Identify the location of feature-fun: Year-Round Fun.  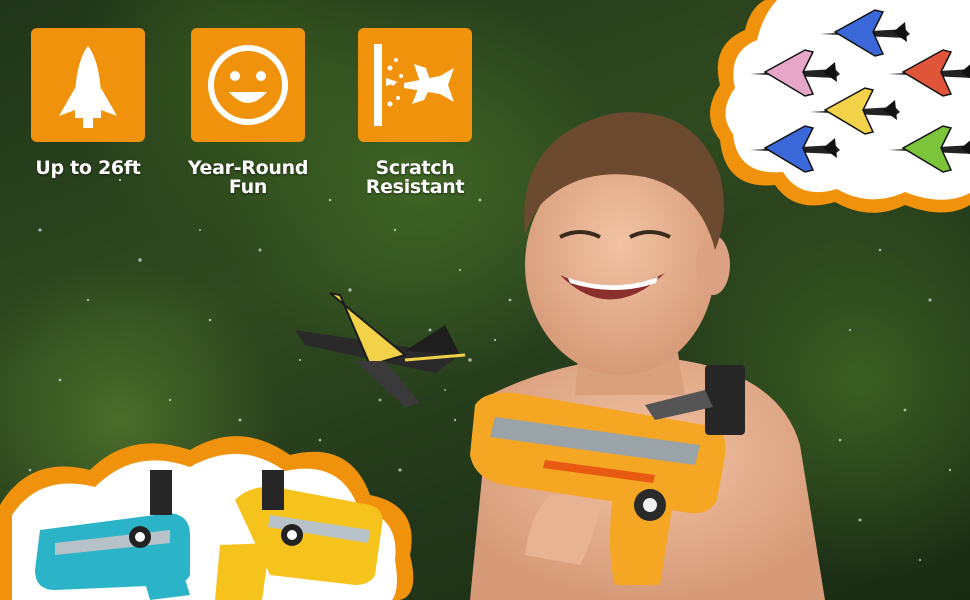
(248, 112).